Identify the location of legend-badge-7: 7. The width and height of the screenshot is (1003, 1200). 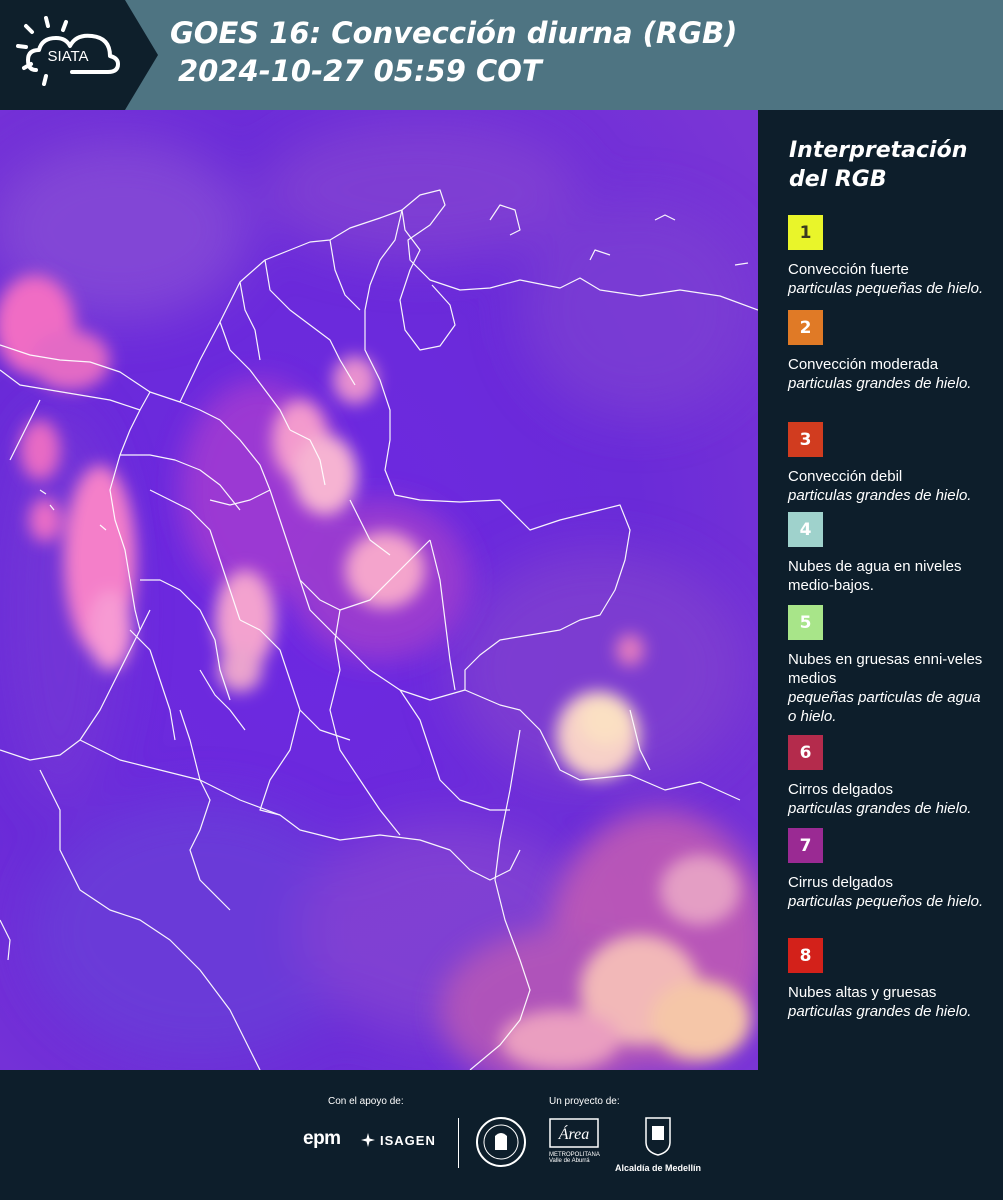
(805, 845).